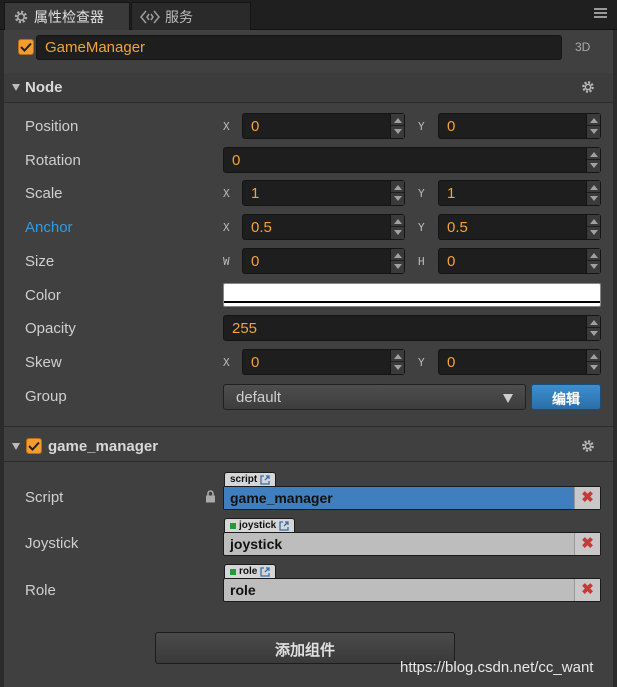  I want to click on joystick-type-tag: joystick, so click(260, 525).